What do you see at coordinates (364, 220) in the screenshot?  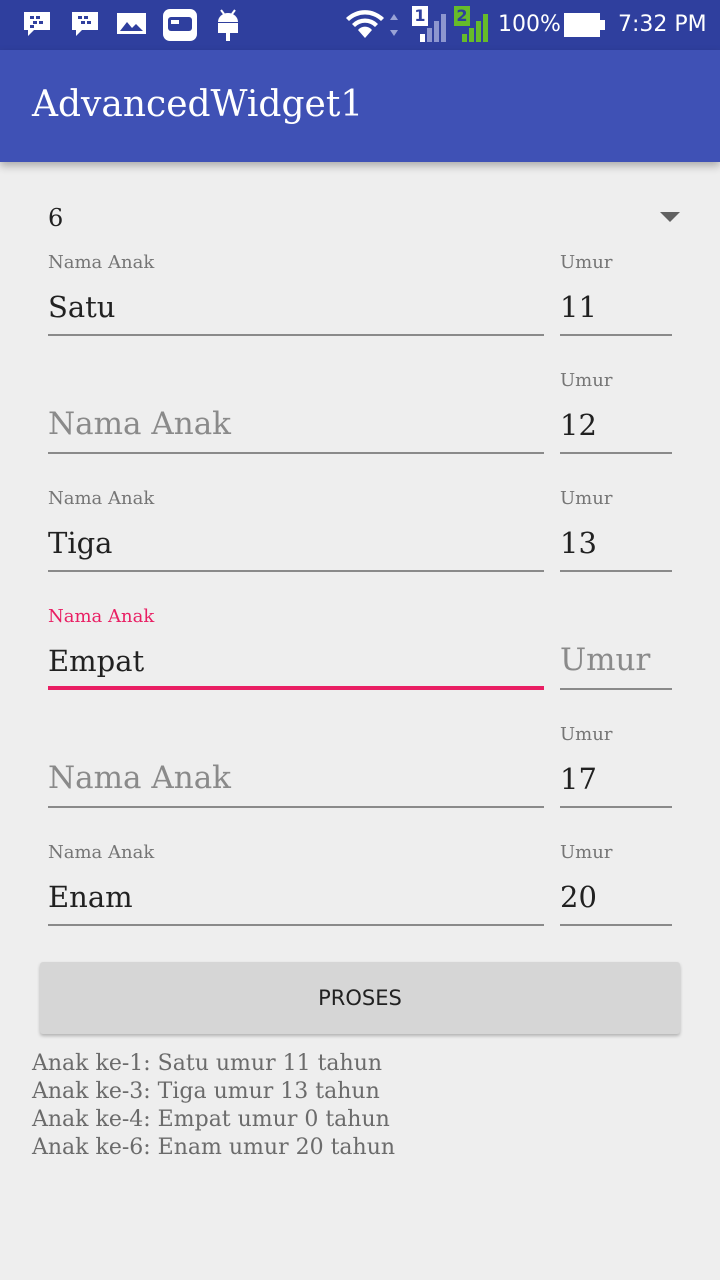 I see `child-count-spinner: 6` at bounding box center [364, 220].